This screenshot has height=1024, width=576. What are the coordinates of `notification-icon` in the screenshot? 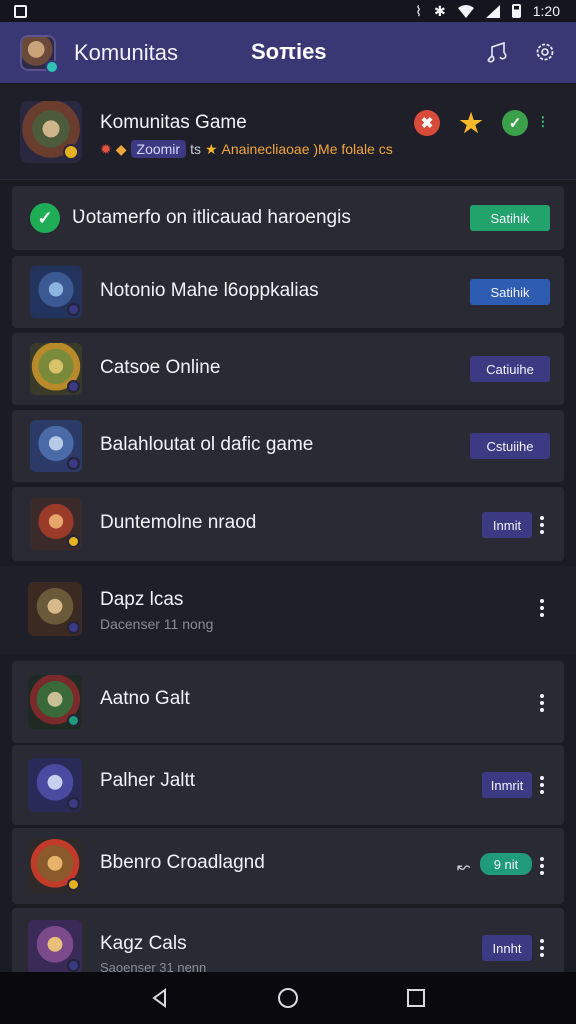 It's located at (20, 11).